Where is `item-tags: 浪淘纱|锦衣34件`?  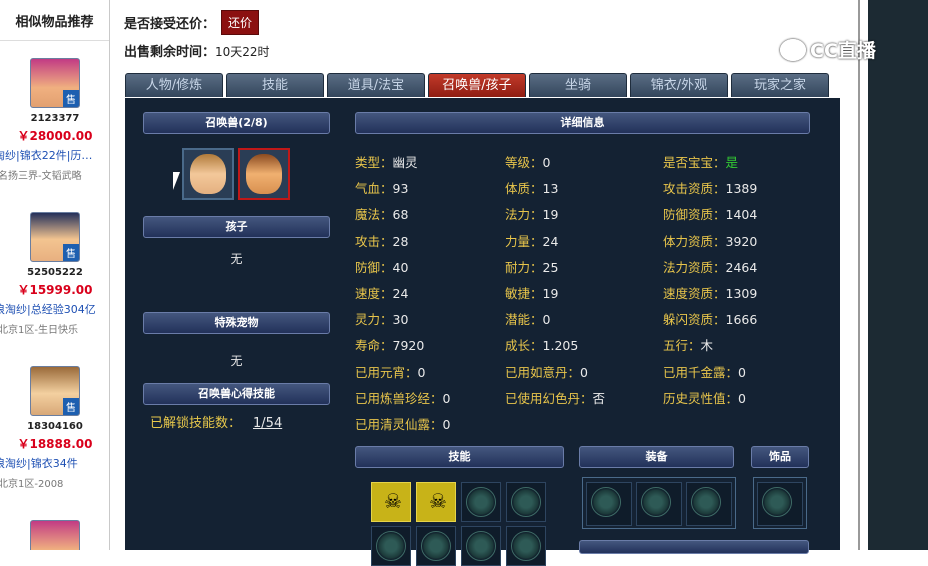
item-tags: 浪淘纱|锦衣34件 is located at coordinates (54, 463).